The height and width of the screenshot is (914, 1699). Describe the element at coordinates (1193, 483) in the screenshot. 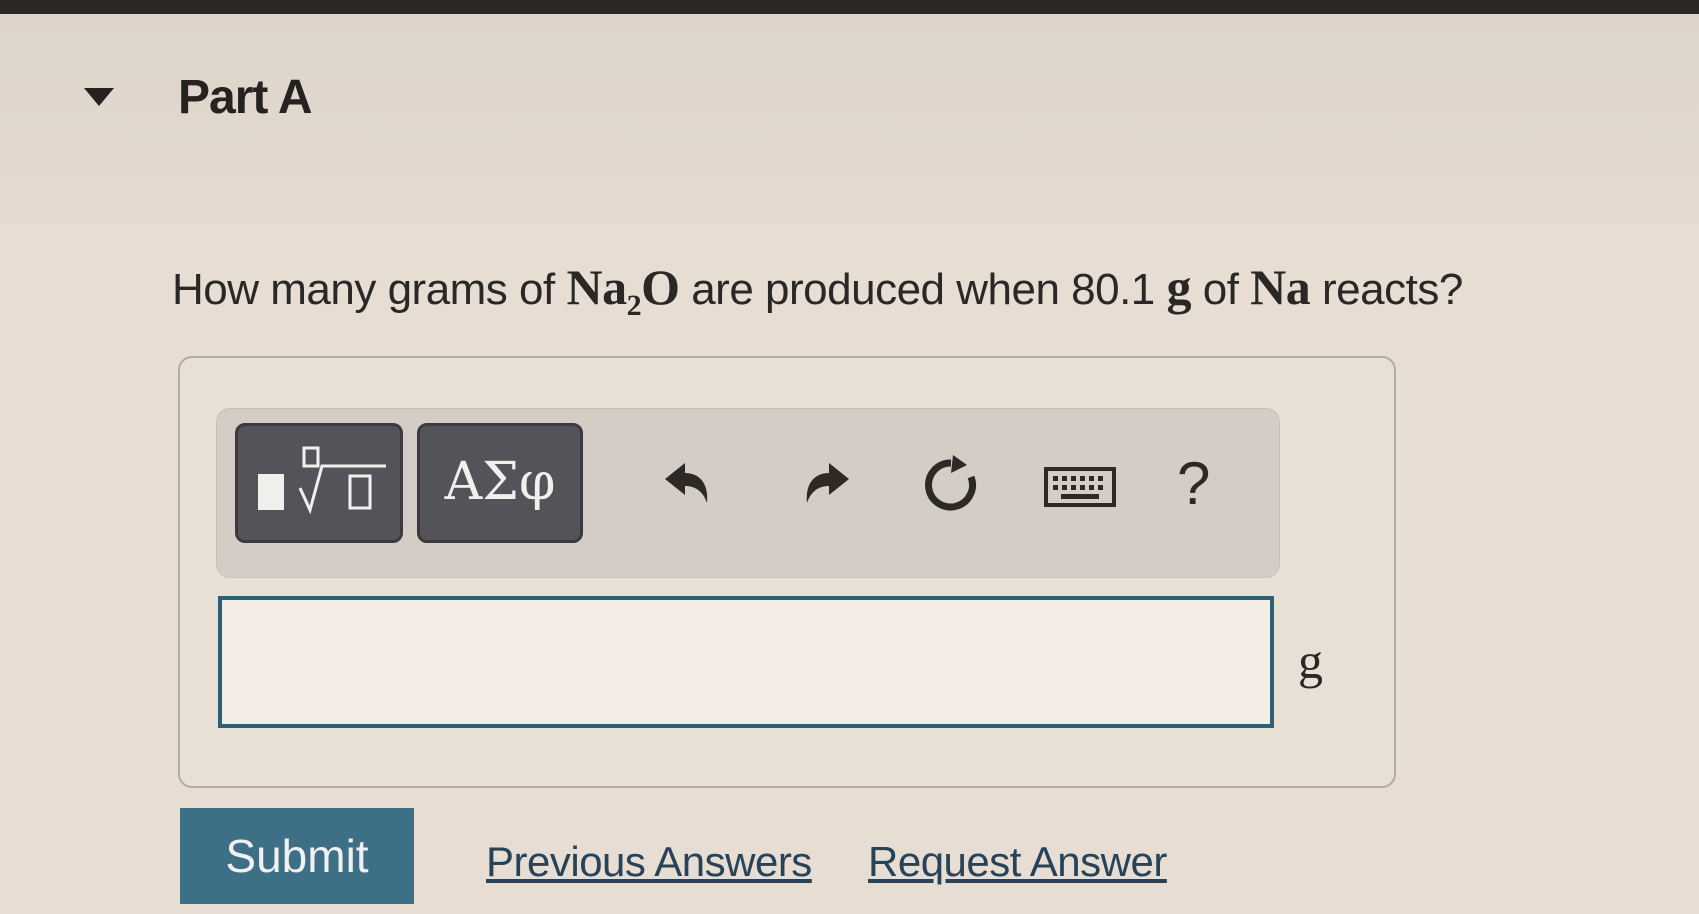

I see `help-icon: ?` at that location.